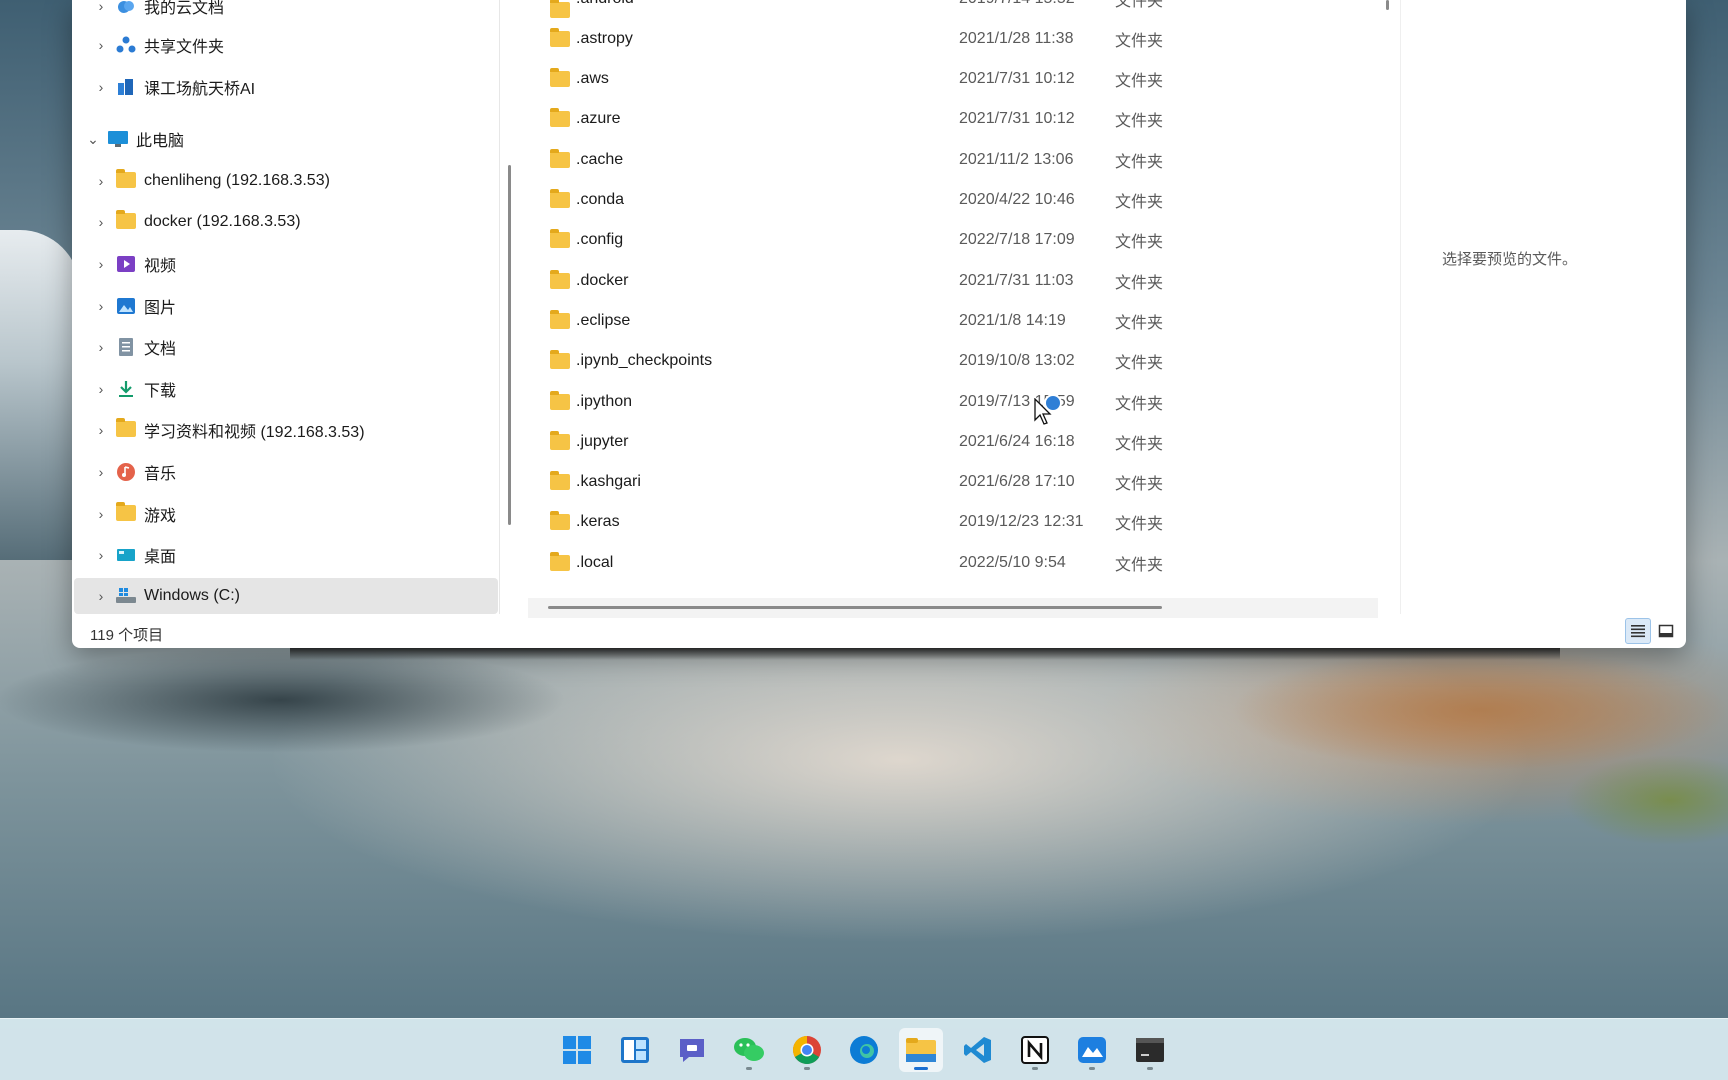  What do you see at coordinates (286, 222) in the screenshot?
I see `nav-item-docker: › docker (192.168.3.53)` at bounding box center [286, 222].